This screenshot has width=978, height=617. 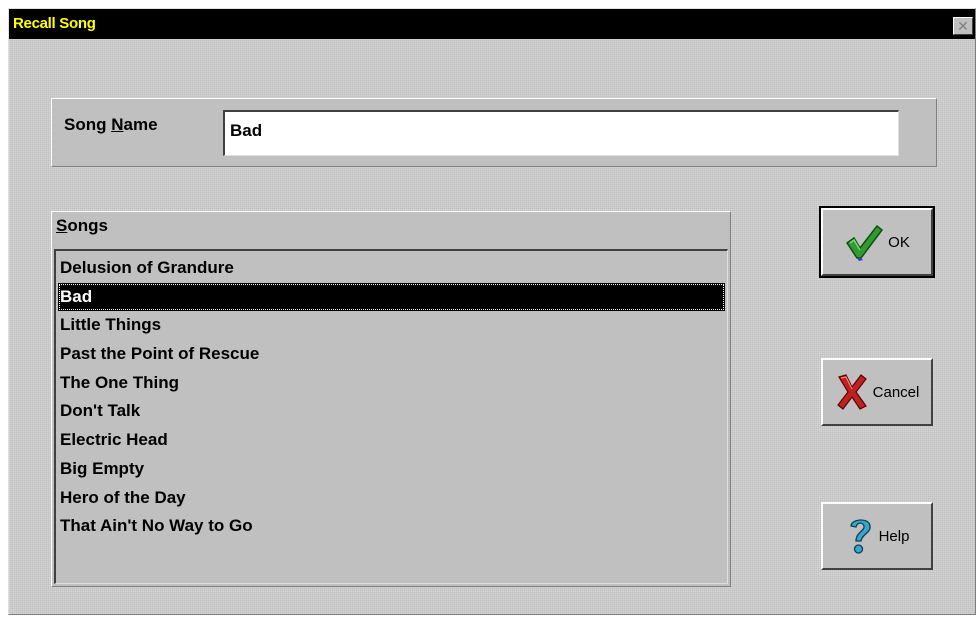 What do you see at coordinates (864, 242) in the screenshot?
I see `checkmark-icon` at bounding box center [864, 242].